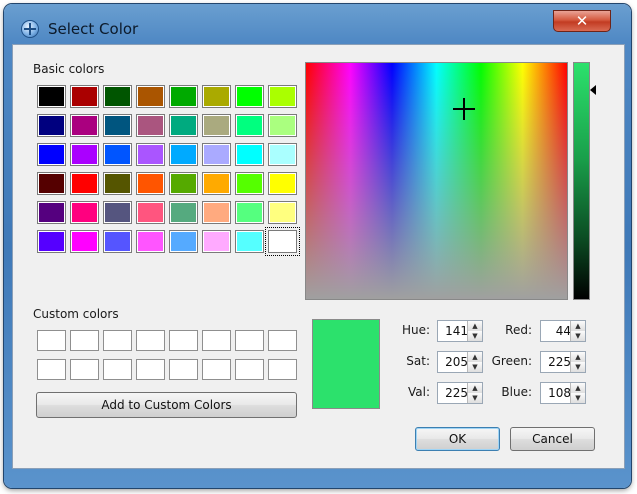 Image resolution: width=637 pixels, height=494 pixels. What do you see at coordinates (518, 330) in the screenshot?
I see `red-label: Red:` at bounding box center [518, 330].